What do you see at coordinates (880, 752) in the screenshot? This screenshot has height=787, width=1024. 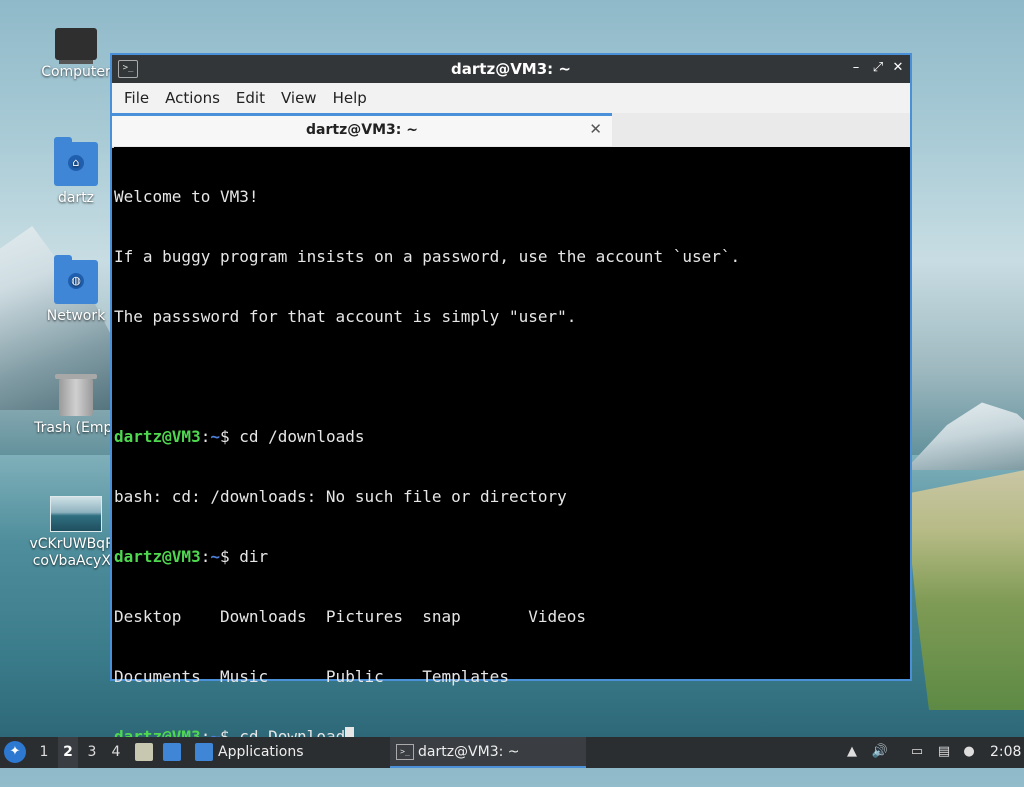 I see `volume-icon: 🔊` at bounding box center [880, 752].